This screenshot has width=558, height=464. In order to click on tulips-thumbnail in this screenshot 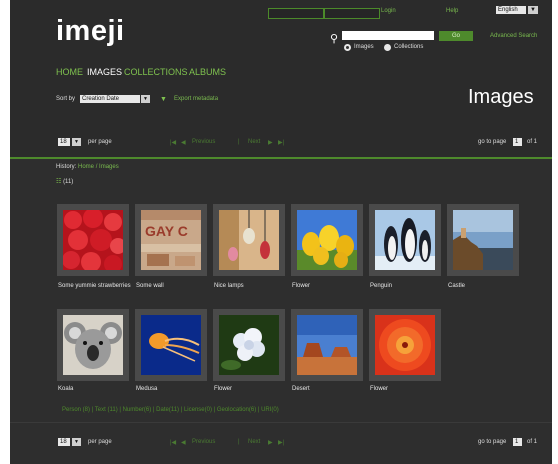, I will do `click(327, 240)`.